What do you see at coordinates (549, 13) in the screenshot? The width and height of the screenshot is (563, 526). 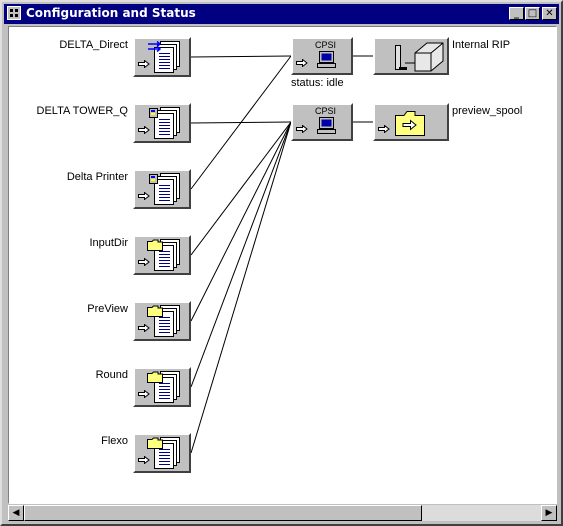 I see `close-button: ✕` at bounding box center [549, 13].